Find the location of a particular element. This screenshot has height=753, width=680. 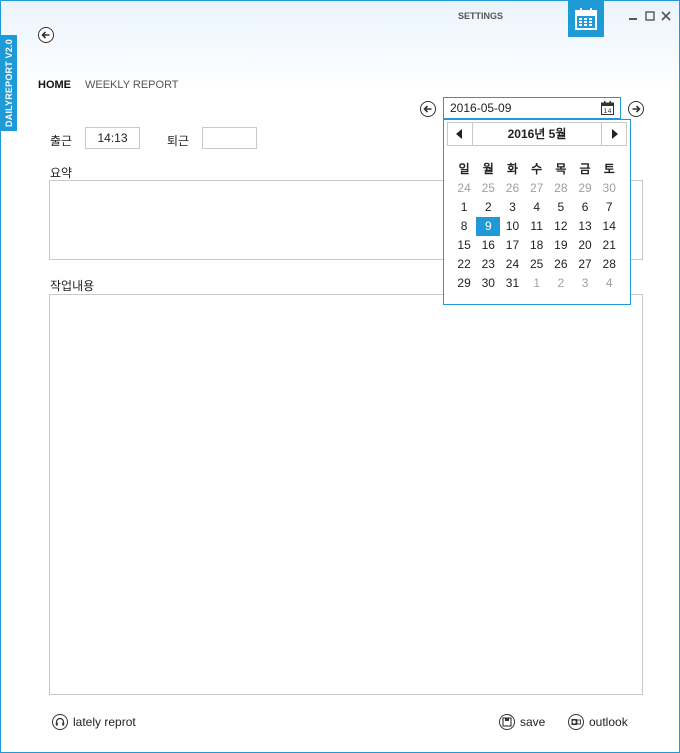

calendar-day: 9 is located at coordinates (488, 226).